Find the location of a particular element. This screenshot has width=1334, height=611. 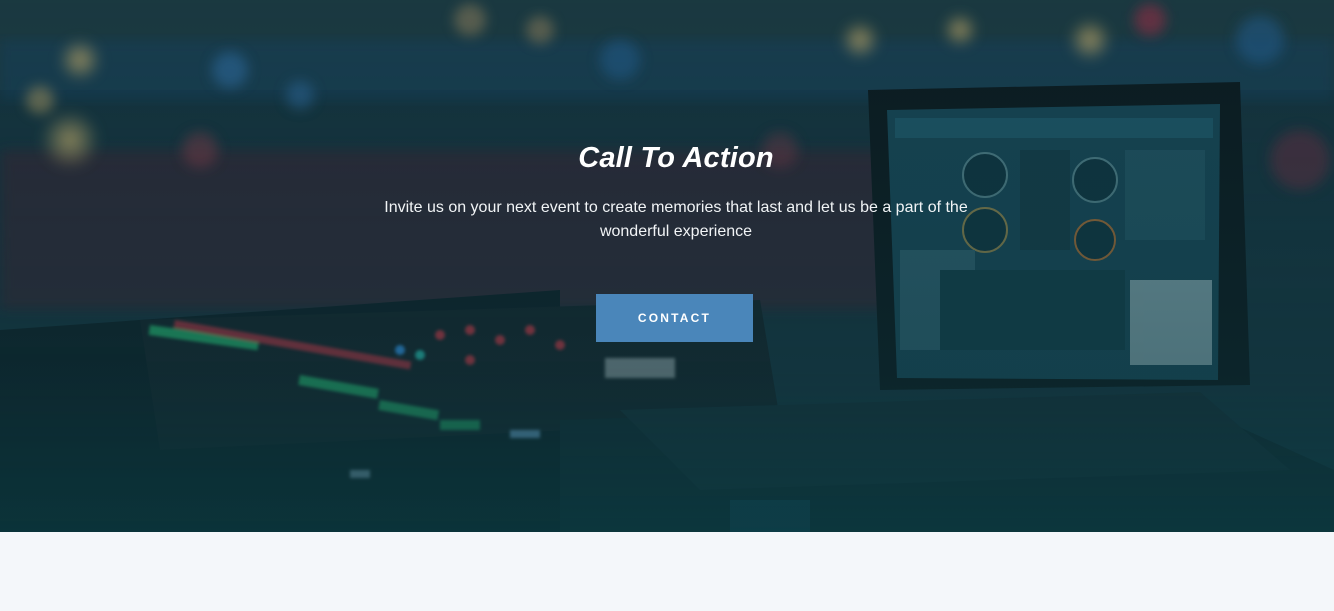

page-background-strip is located at coordinates (667, 571).